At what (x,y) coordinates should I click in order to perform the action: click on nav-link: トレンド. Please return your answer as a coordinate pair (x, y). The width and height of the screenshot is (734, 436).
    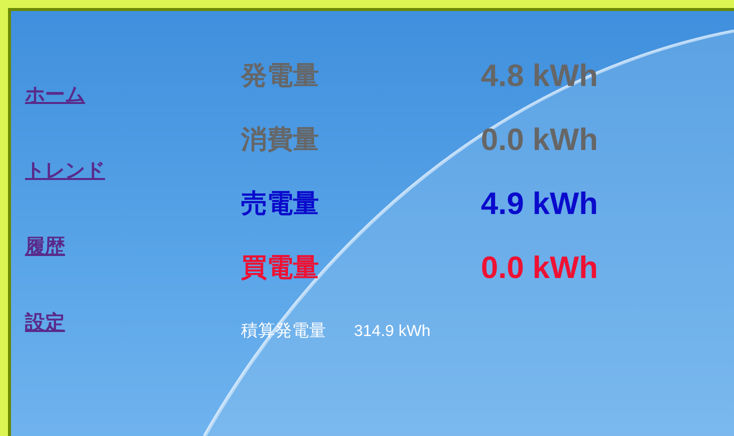
    Looking at the image, I should click on (65, 170).